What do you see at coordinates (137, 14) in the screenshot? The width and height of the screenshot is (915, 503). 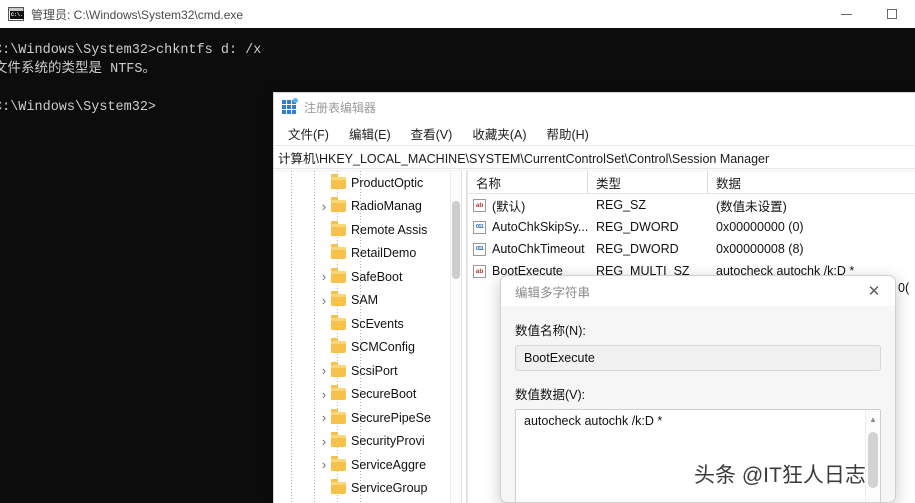 I see `cmd-window-title: 管理员: C:\Windows\System32\cmd.exe` at bounding box center [137, 14].